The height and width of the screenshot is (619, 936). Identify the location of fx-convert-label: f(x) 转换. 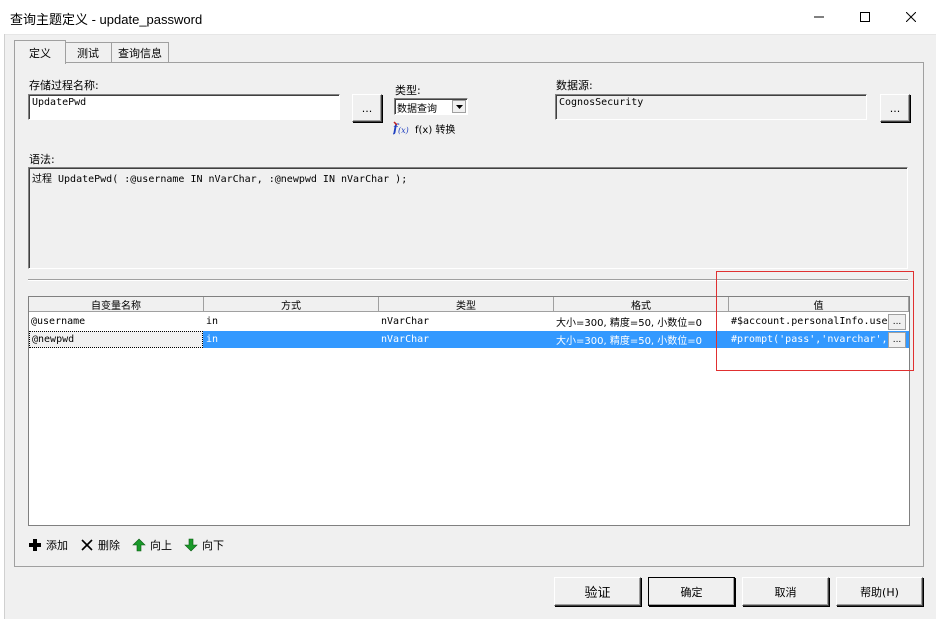
(435, 130).